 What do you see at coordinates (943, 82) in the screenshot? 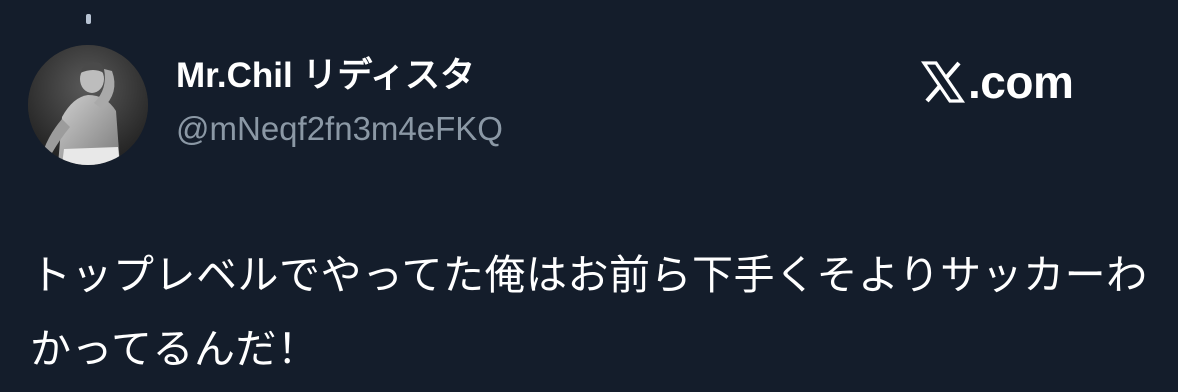
I see `x-logo-icon` at bounding box center [943, 82].